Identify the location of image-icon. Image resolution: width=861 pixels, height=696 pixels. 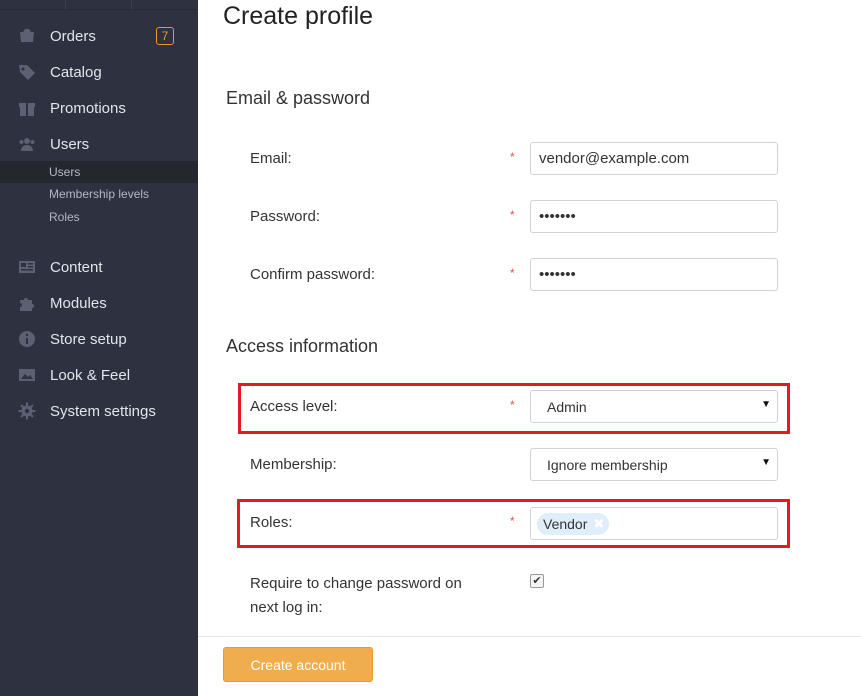
(27, 375).